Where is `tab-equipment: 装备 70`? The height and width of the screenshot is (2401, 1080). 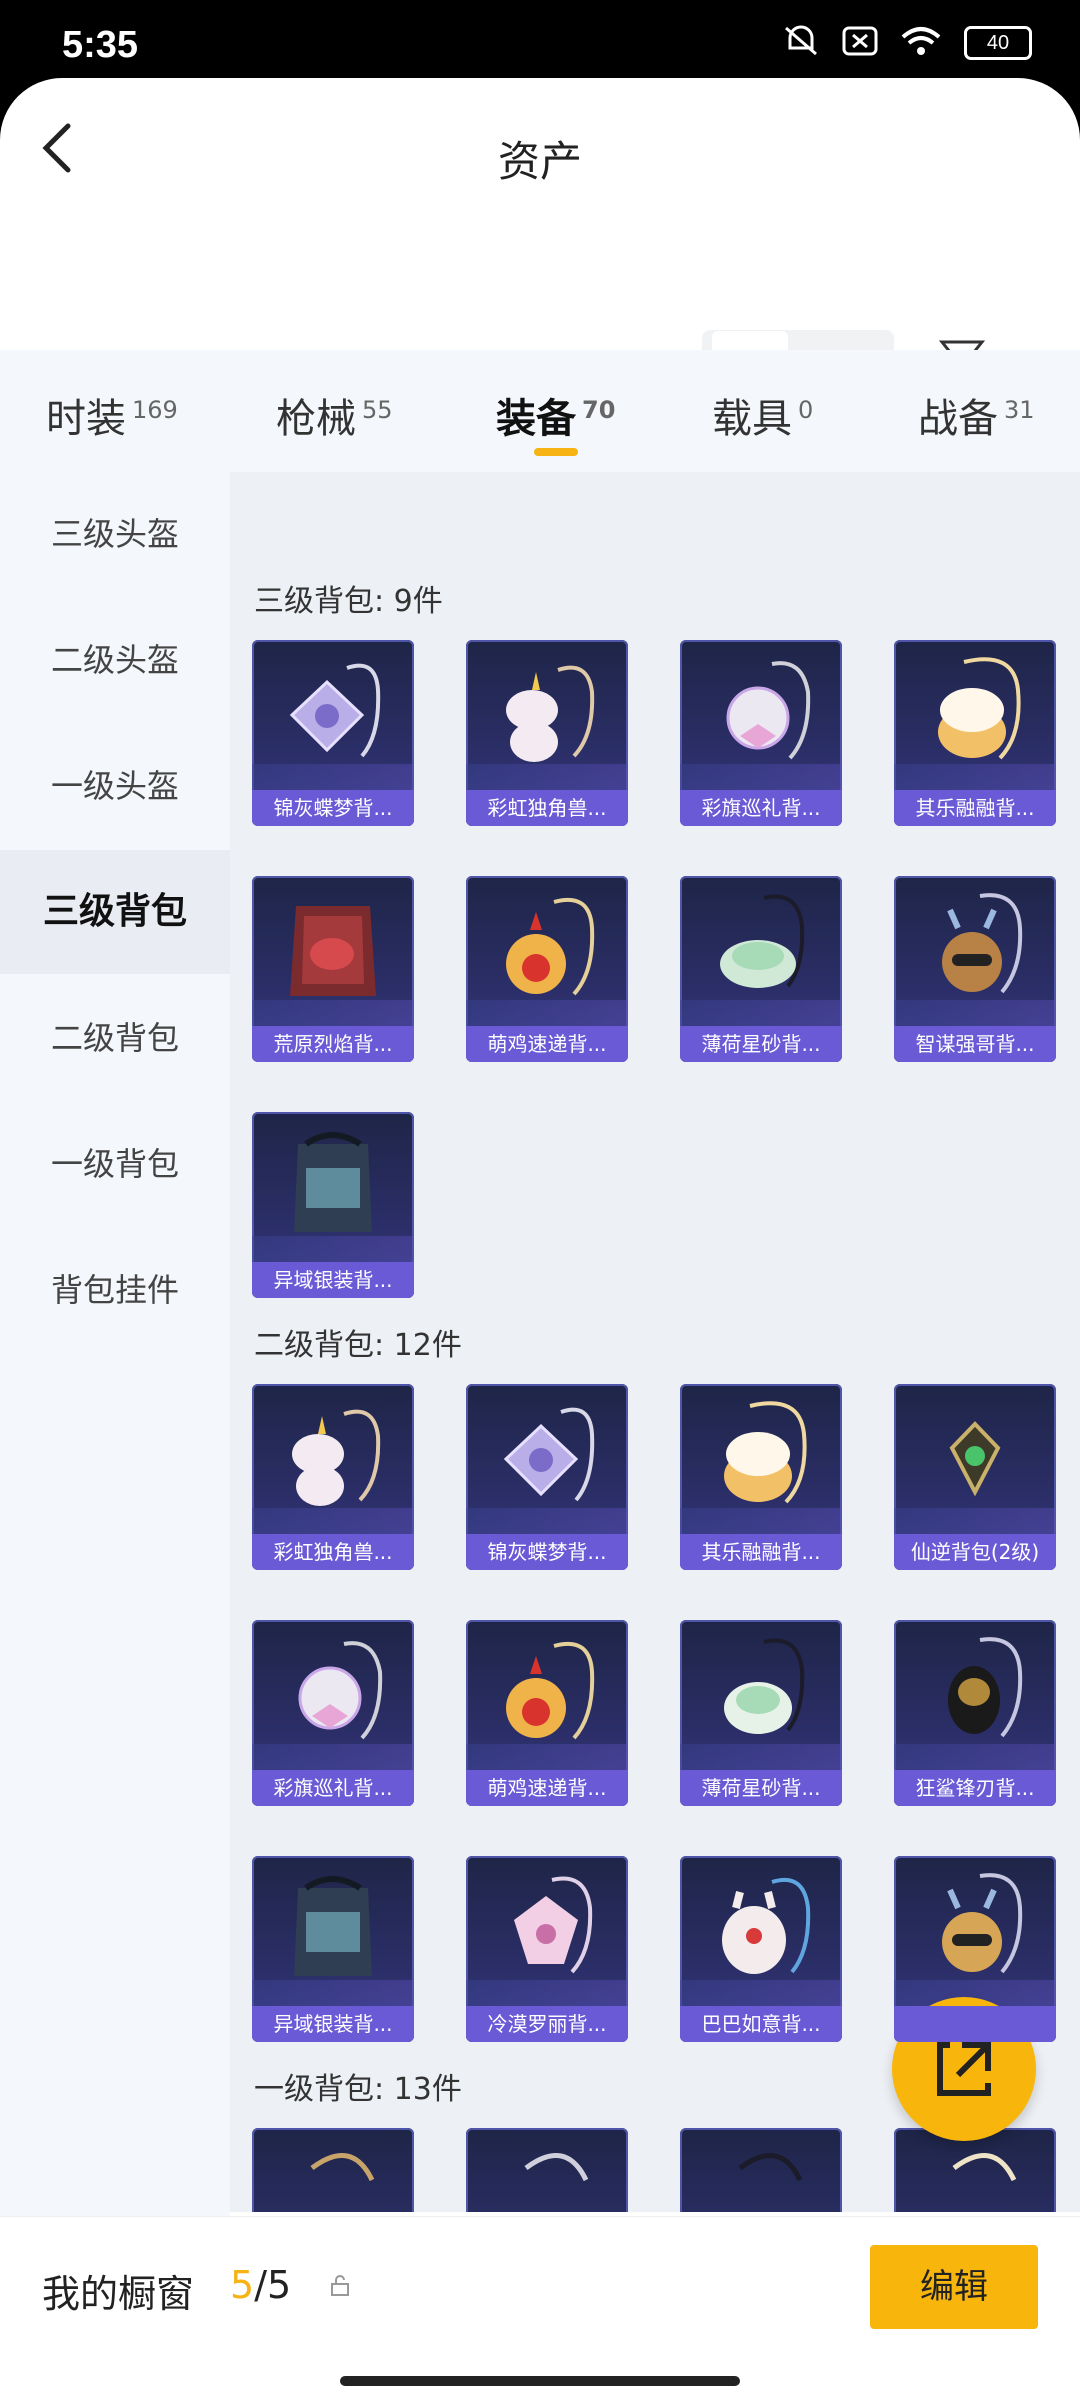
tab-equipment: 装备 70 is located at coordinates (556, 421).